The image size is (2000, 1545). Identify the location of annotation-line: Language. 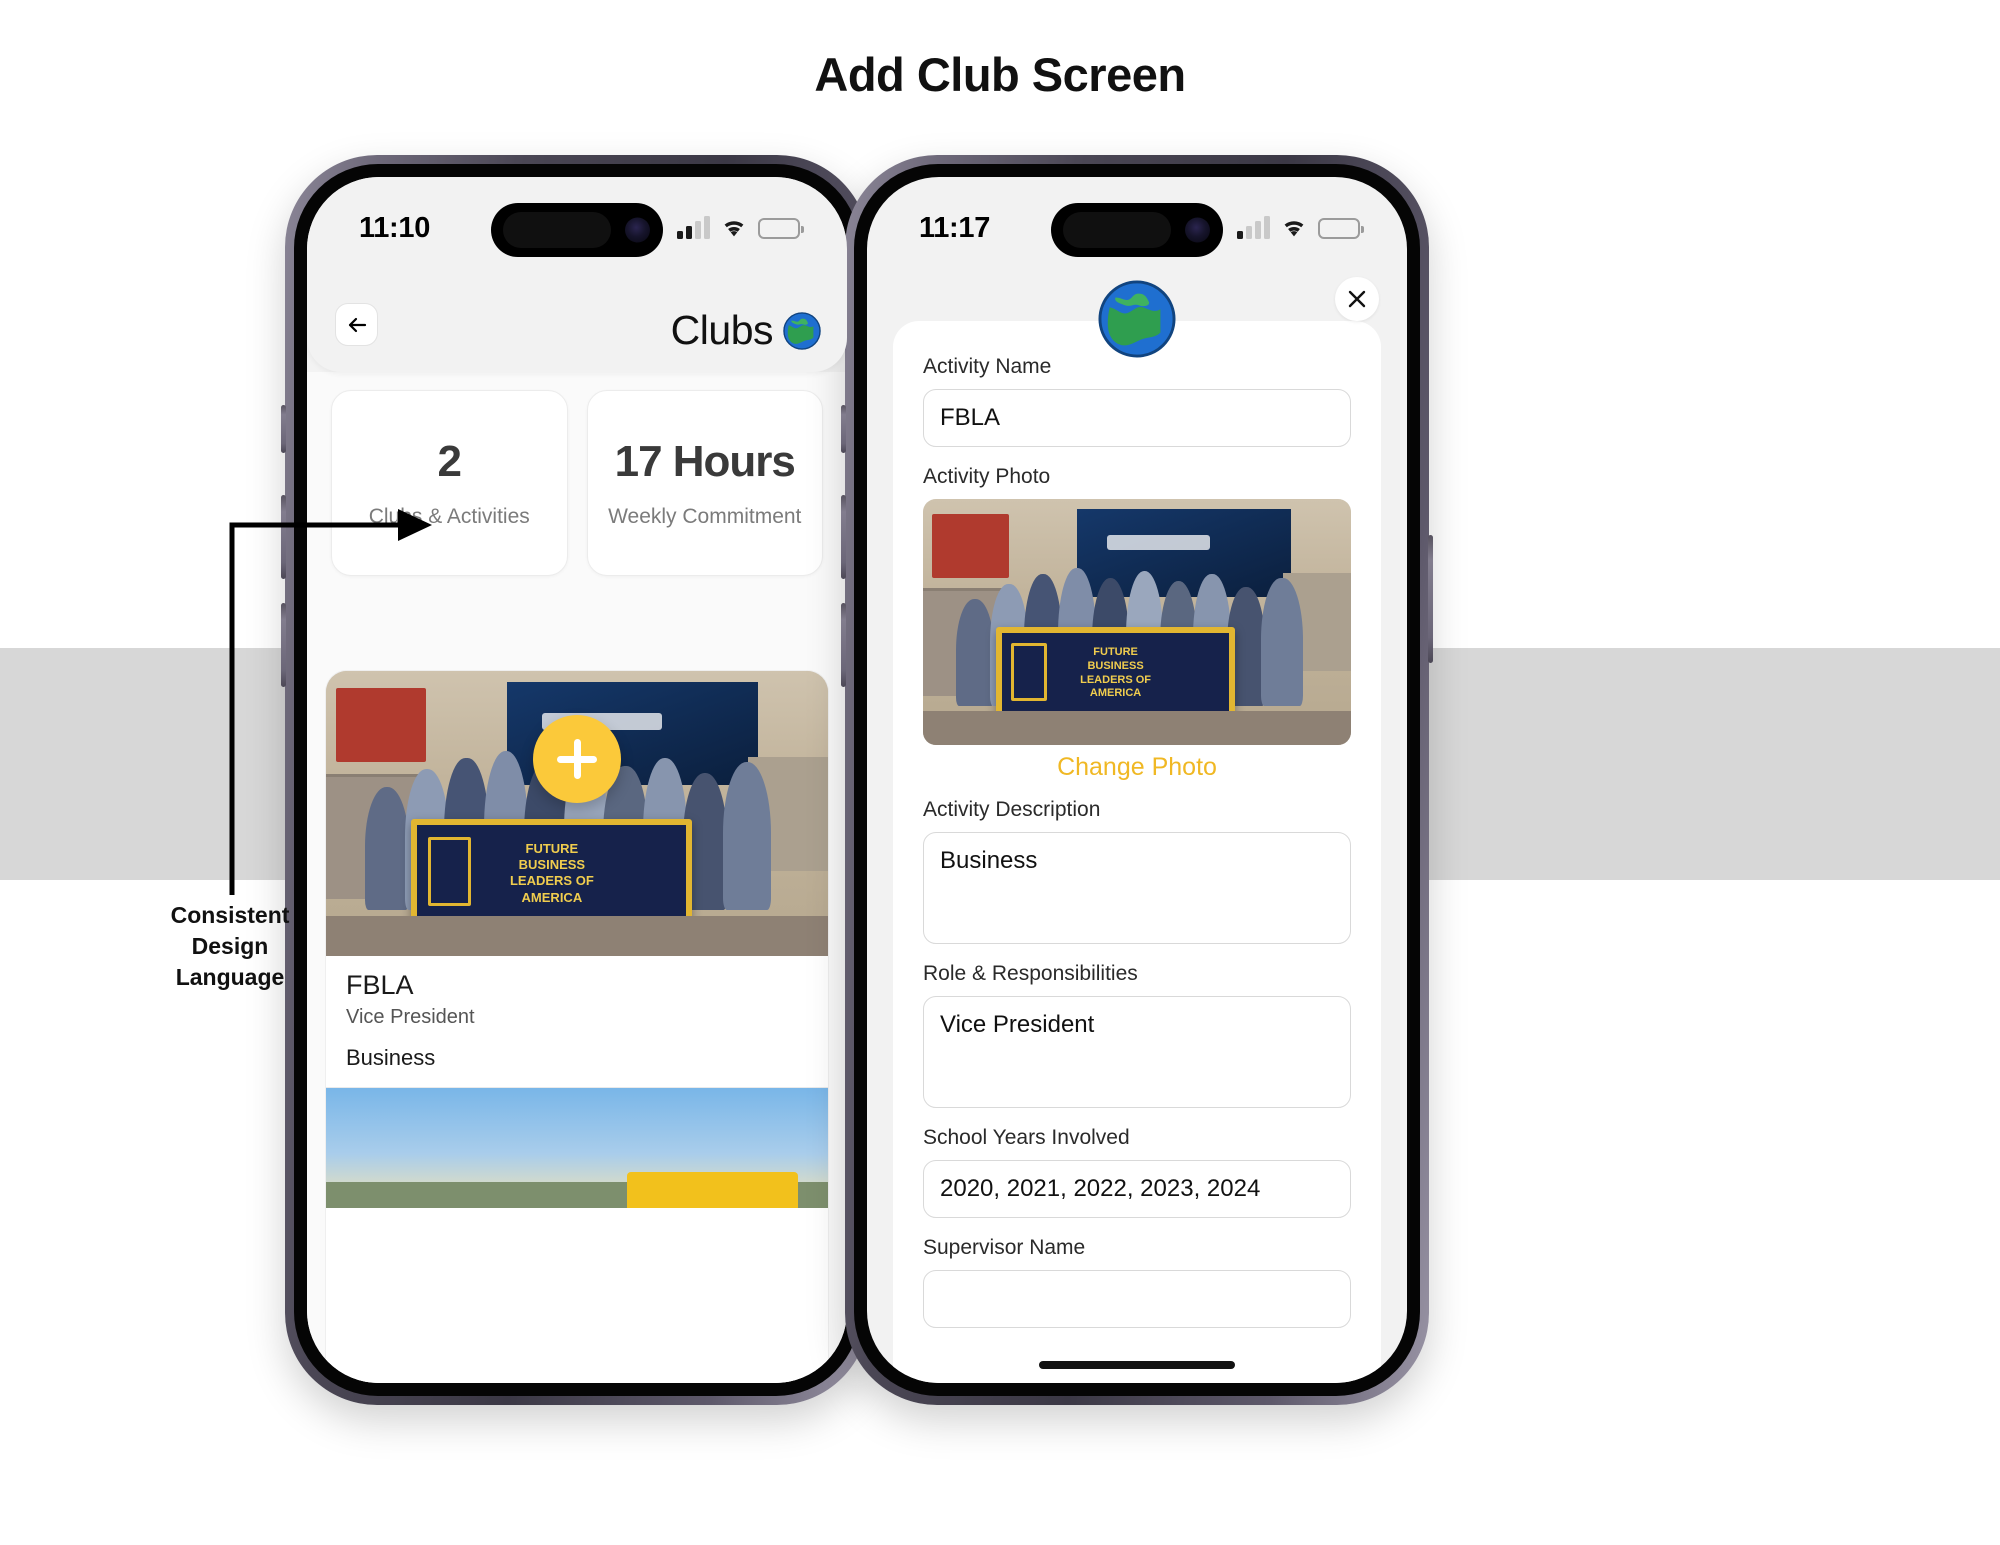
(230, 977).